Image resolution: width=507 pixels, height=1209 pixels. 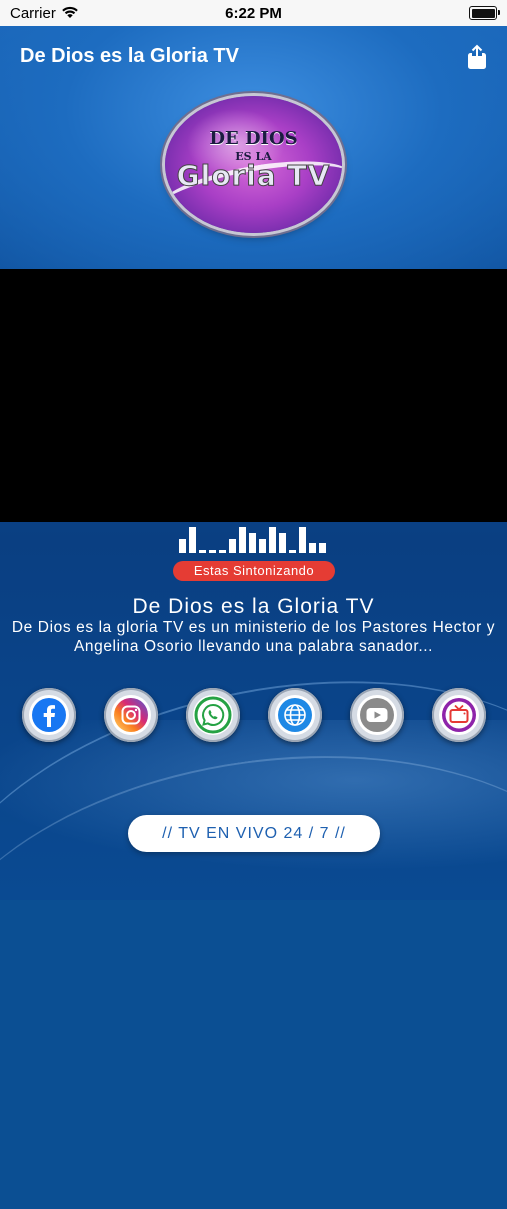 I want to click on page-title: De Dios es la Gloria TV, so click(x=129, y=56).